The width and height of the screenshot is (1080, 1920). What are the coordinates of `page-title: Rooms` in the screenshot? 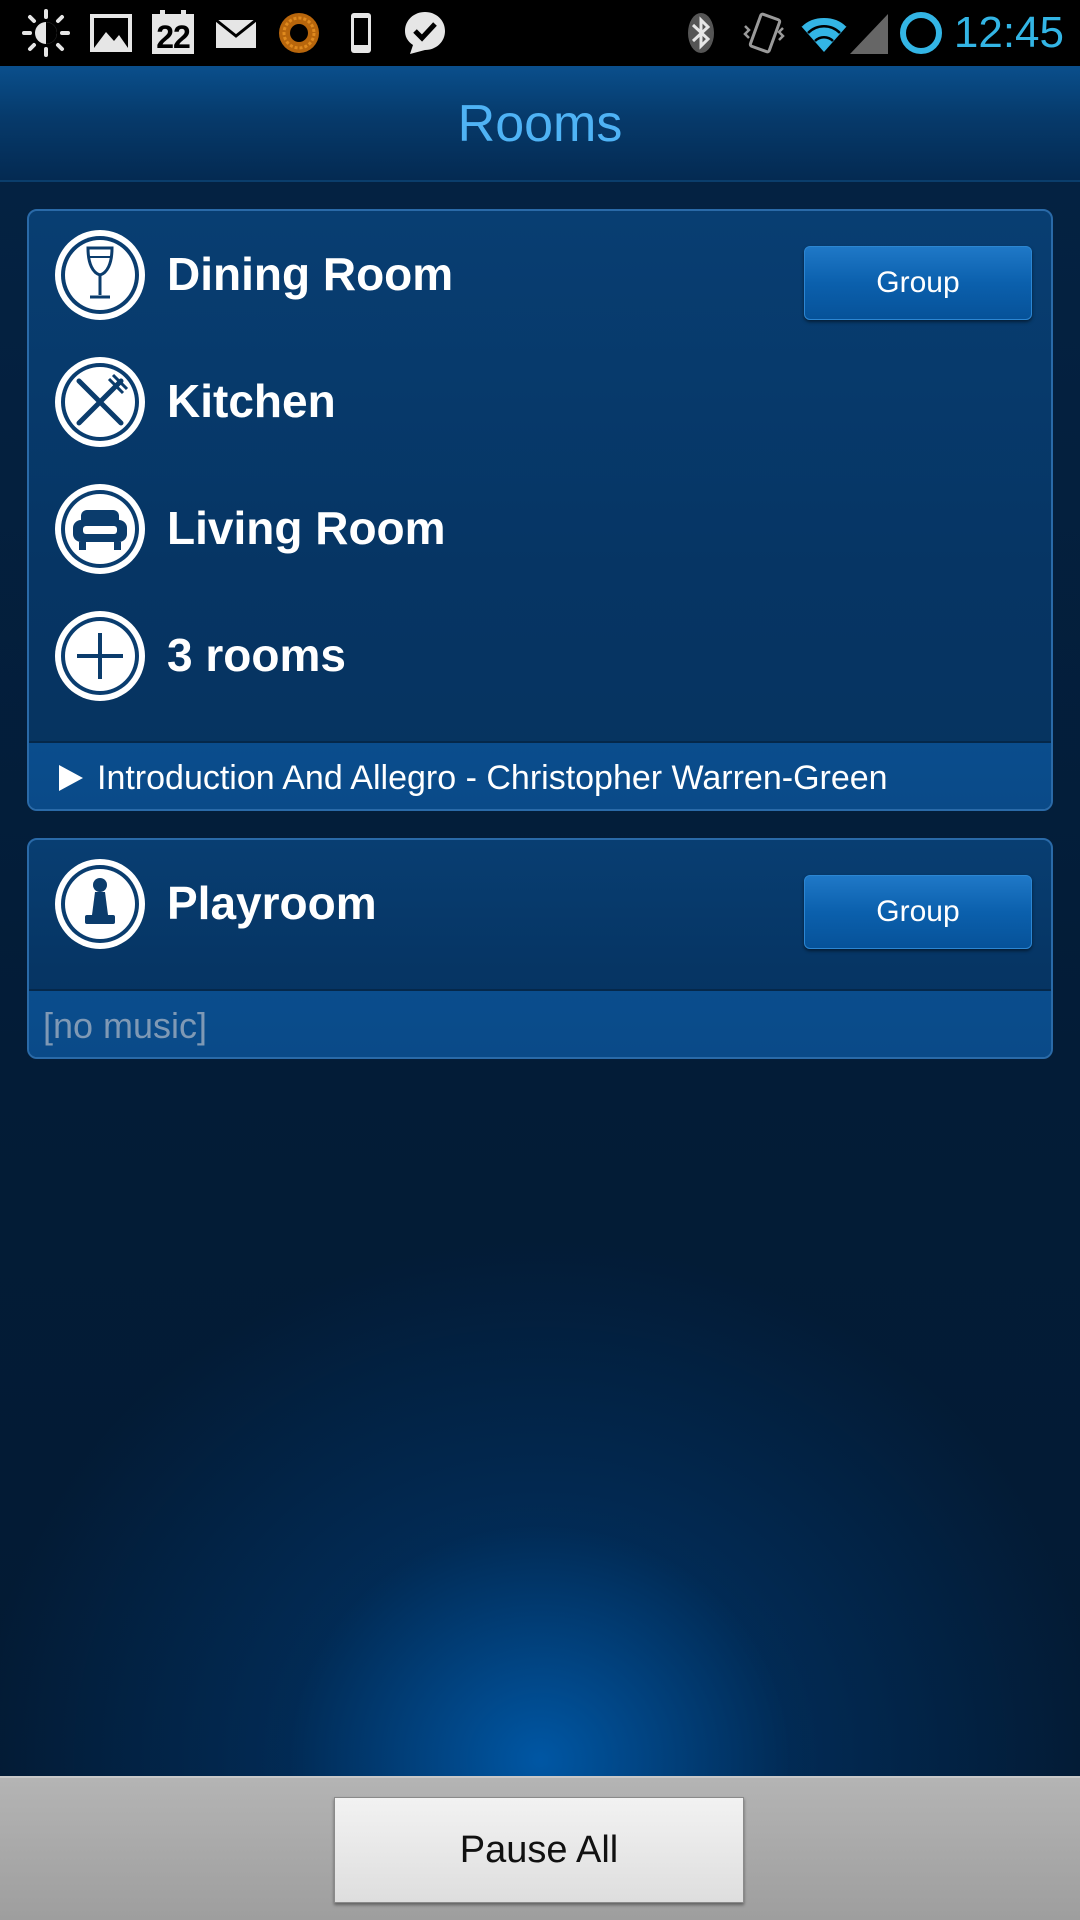 It's located at (540, 124).